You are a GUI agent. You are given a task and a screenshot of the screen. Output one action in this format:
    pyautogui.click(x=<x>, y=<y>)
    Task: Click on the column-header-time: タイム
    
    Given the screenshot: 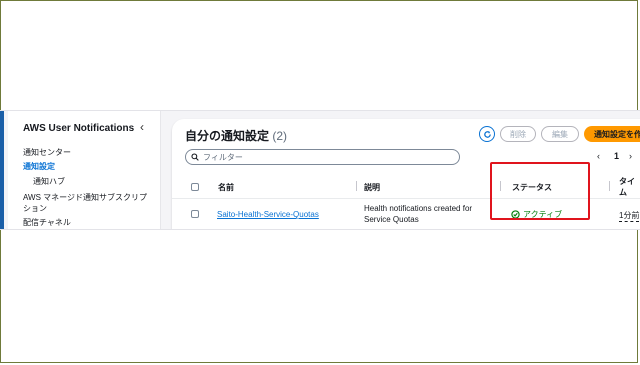 What is the action you would take?
    pyautogui.click(x=629, y=187)
    